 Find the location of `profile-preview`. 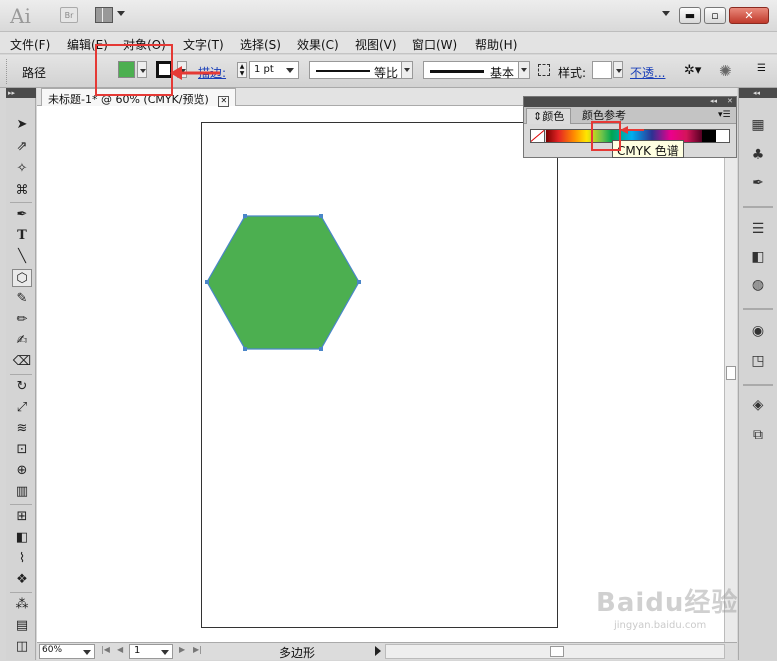

profile-preview is located at coordinates (343, 71).